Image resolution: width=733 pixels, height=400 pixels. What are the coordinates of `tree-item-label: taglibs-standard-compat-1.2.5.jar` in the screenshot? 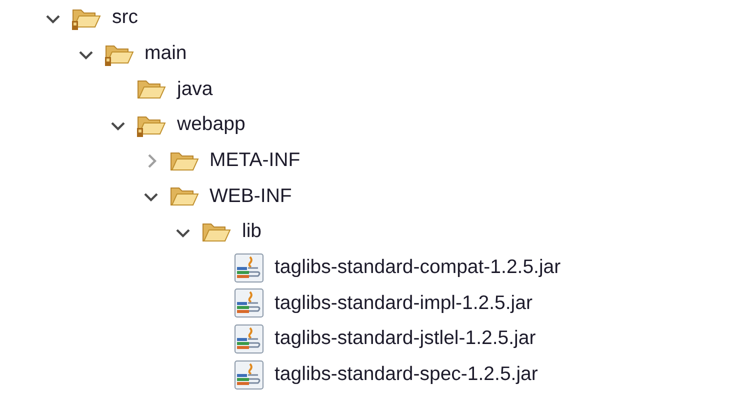 It's located at (417, 267).